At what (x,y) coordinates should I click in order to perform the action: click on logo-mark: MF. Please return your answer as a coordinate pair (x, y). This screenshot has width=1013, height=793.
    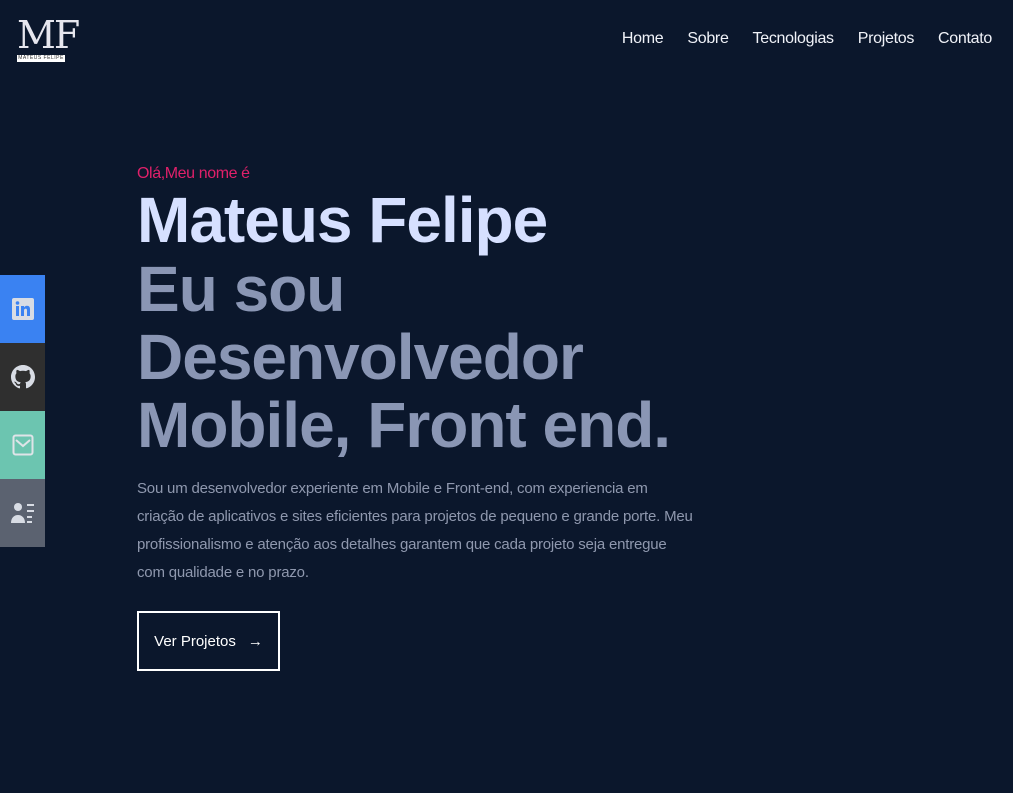
    Looking at the image, I should click on (48, 35).